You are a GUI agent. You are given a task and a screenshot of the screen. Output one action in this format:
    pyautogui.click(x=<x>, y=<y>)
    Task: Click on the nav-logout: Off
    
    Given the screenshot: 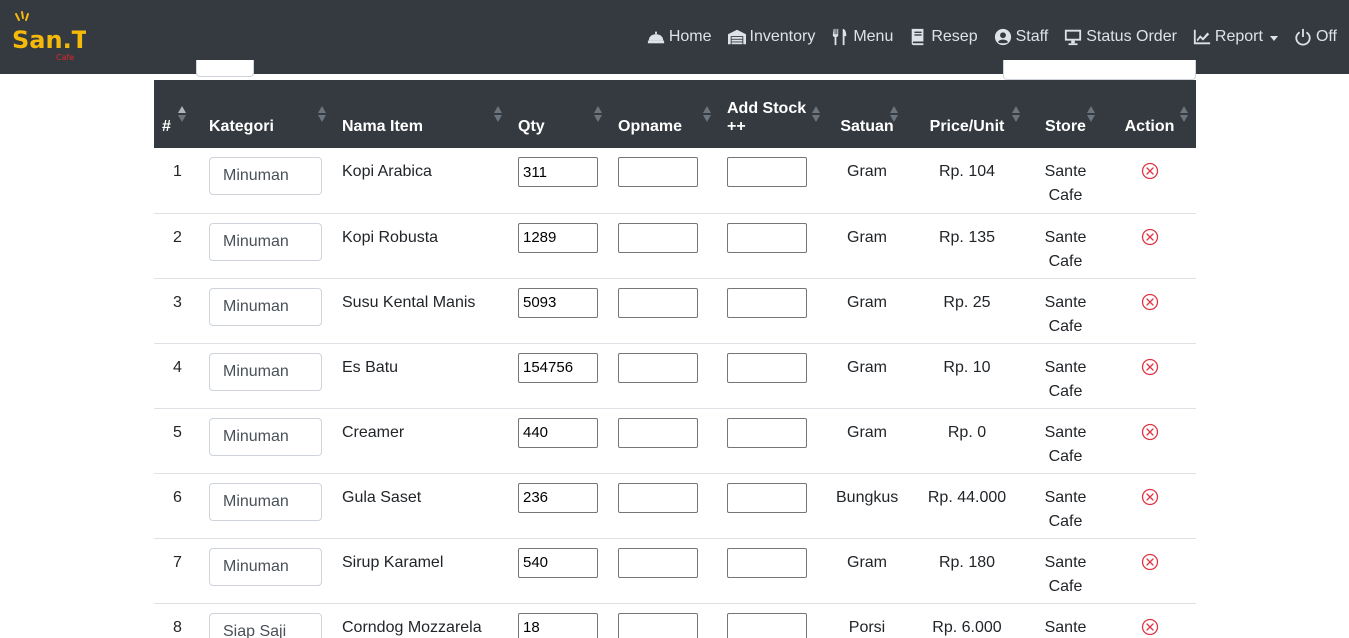 What is the action you would take?
    pyautogui.click(x=1315, y=37)
    